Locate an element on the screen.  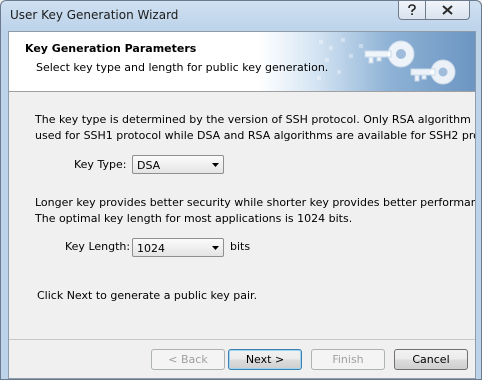
finish-button: Finish is located at coordinates (348, 359).